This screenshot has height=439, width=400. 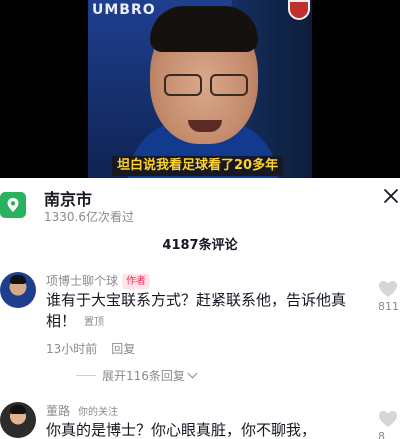 I want to click on divider, so click(x=86, y=375).